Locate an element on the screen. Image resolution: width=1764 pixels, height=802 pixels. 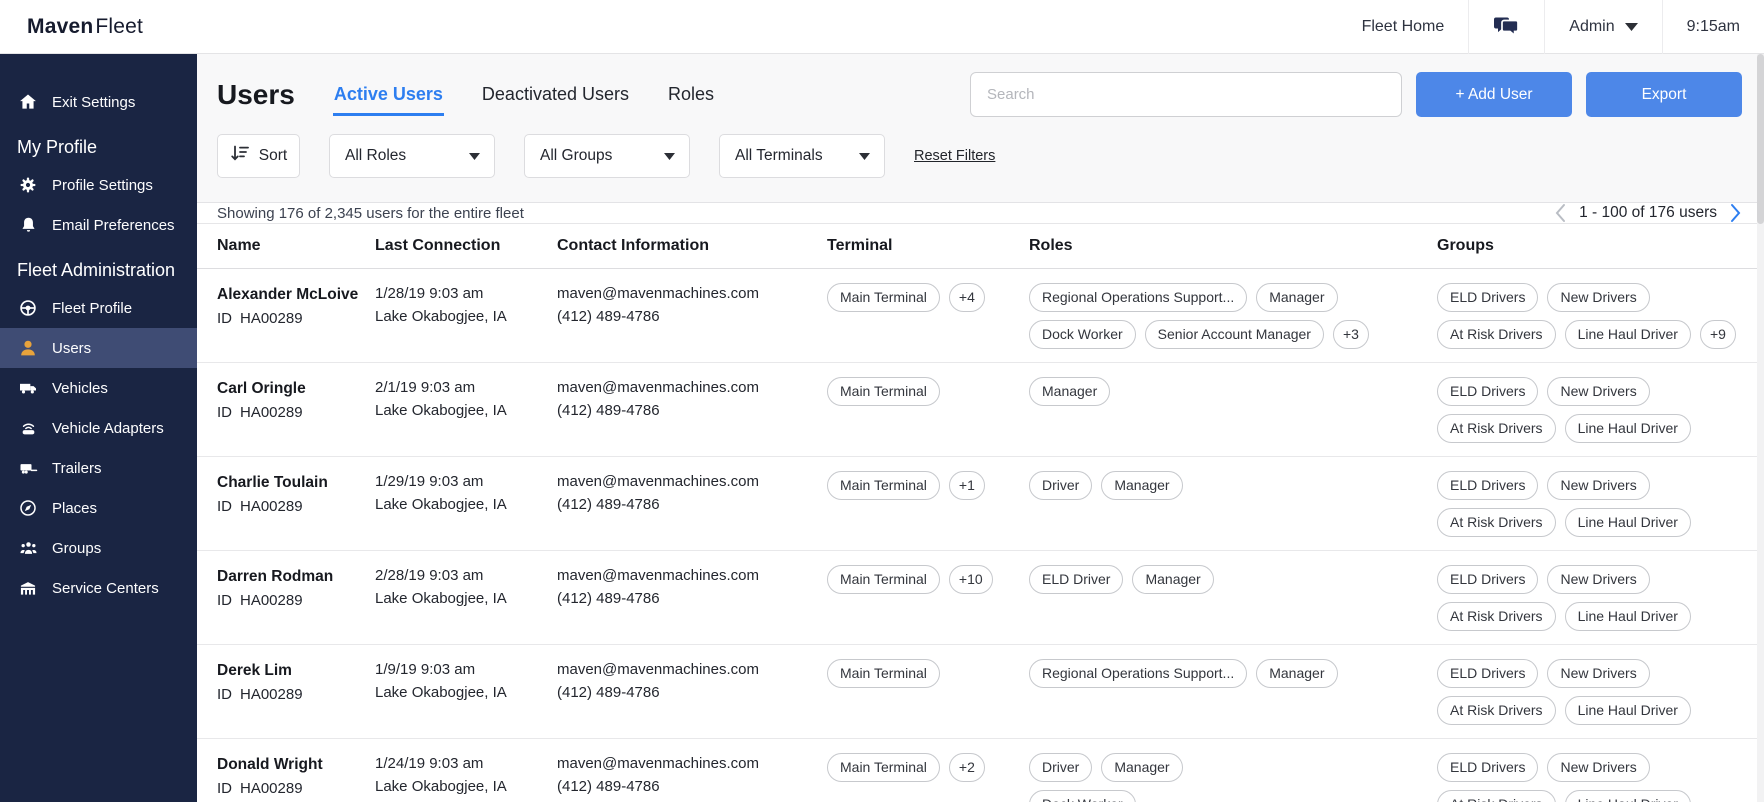
compass-icon is located at coordinates (28, 508).